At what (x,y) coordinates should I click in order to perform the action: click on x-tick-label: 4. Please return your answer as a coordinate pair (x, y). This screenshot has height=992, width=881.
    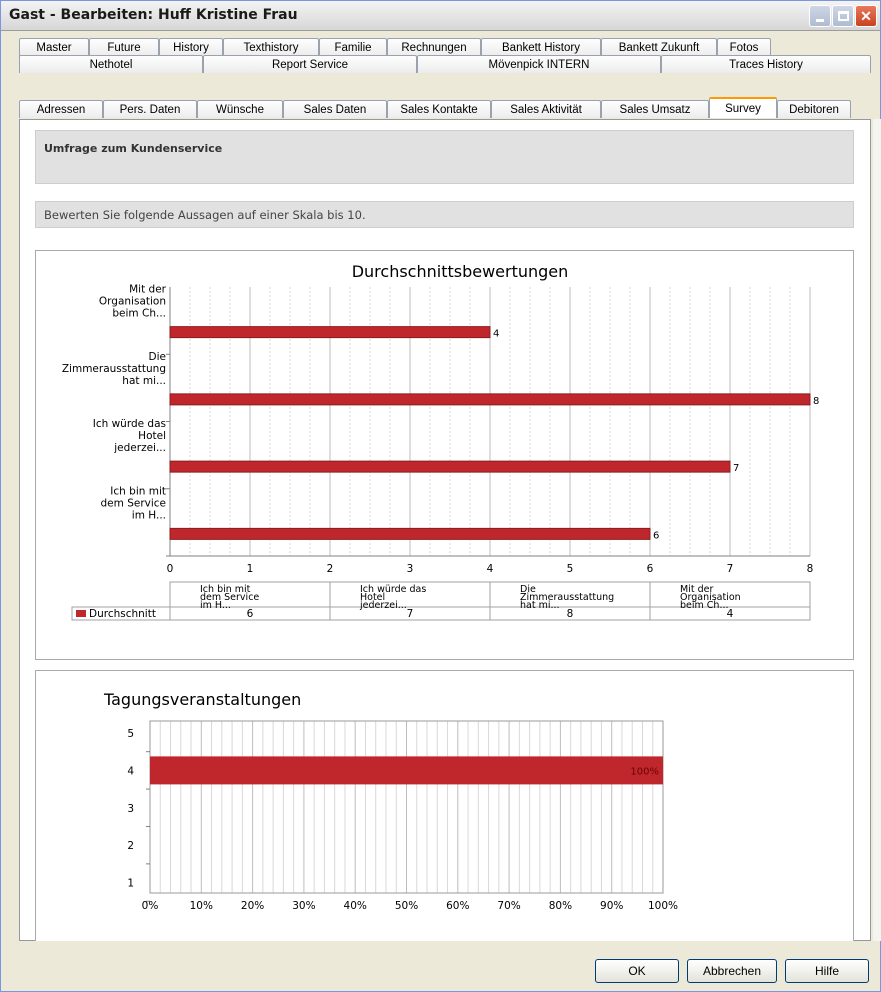
    Looking at the image, I should click on (490, 569).